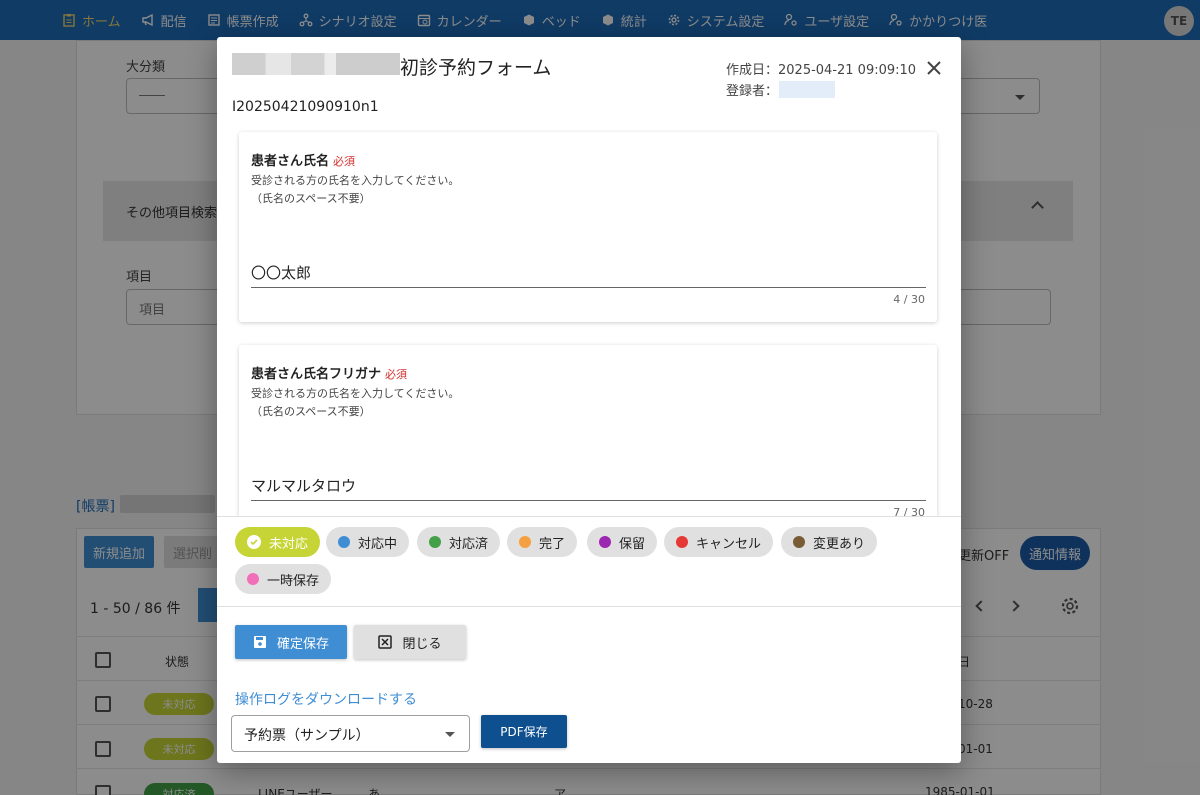 This screenshot has height=795, width=1200. Describe the element at coordinates (289, 544) in the screenshot. I see `chip-label: 未対応` at that location.